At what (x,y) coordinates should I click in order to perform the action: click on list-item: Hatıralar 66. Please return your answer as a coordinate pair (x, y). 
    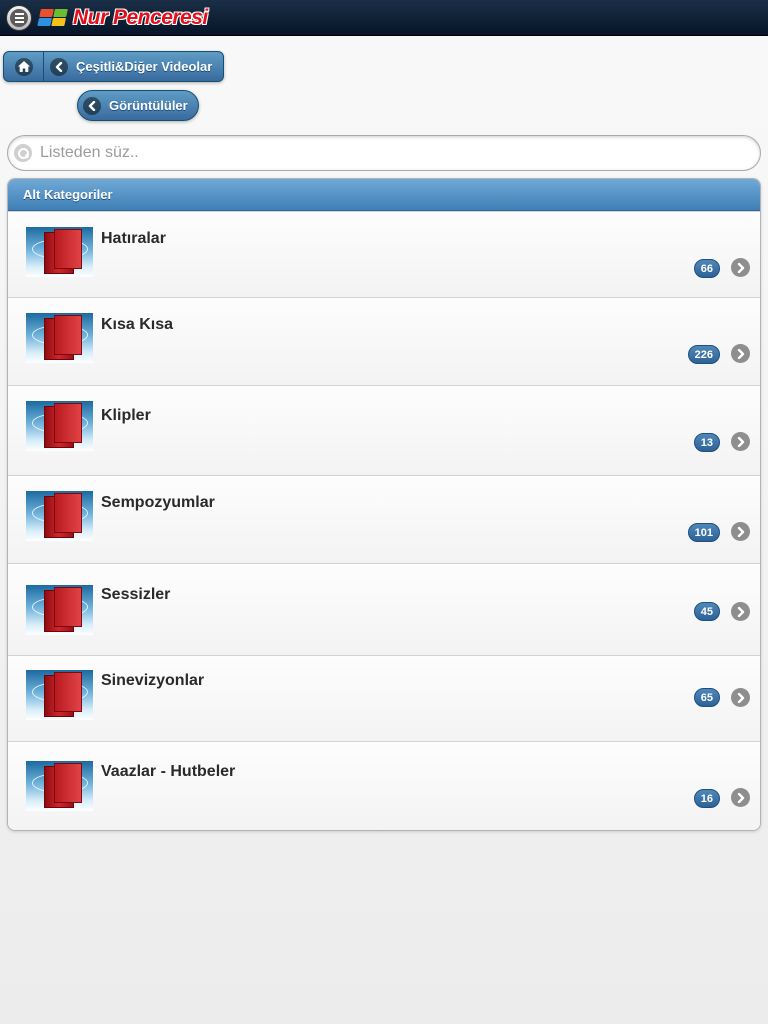
    Looking at the image, I should click on (384, 254).